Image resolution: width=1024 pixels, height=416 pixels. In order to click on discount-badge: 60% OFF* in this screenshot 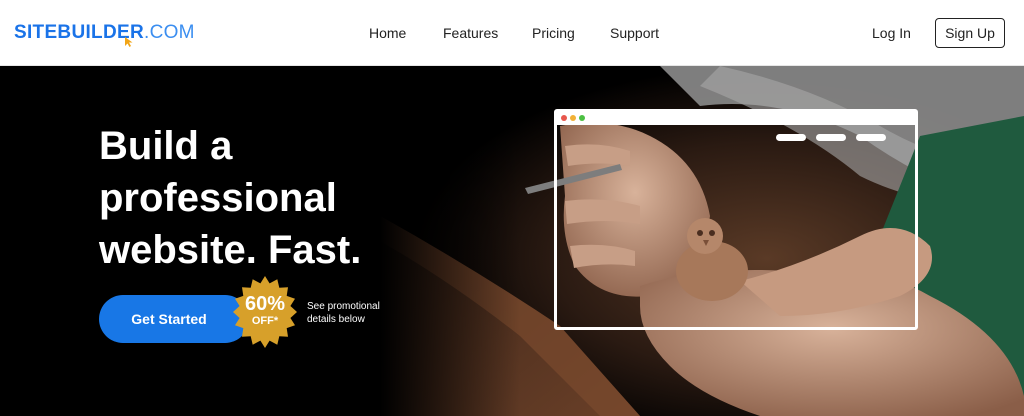, I will do `click(265, 310)`.